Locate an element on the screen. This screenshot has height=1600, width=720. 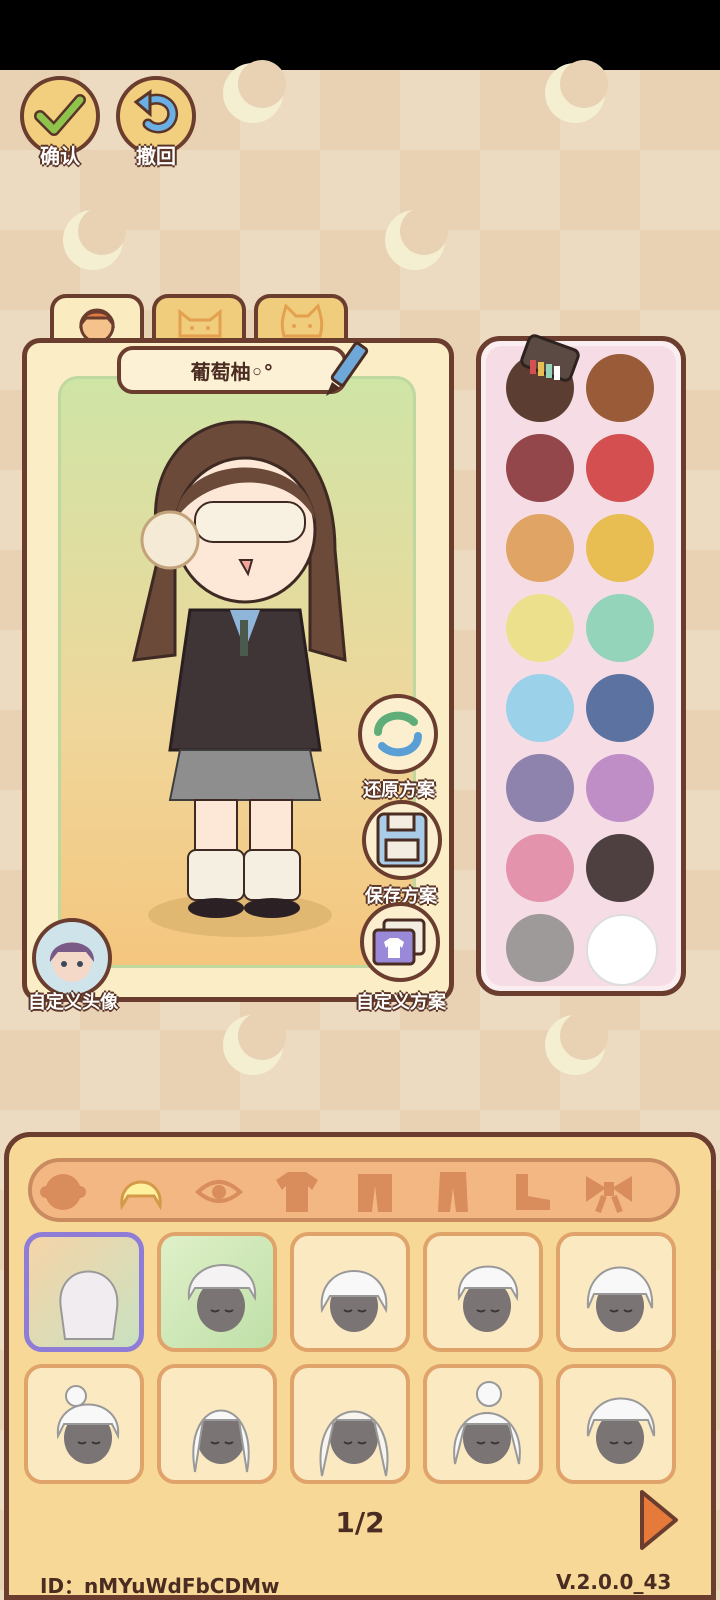
status-bar is located at coordinates (360, 35).